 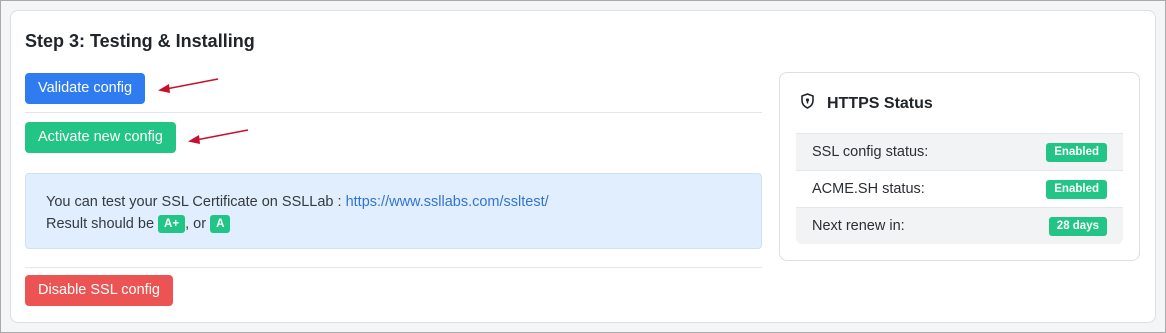 I want to click on status-row-renew: Next renew in: 28 days, so click(x=959, y=225).